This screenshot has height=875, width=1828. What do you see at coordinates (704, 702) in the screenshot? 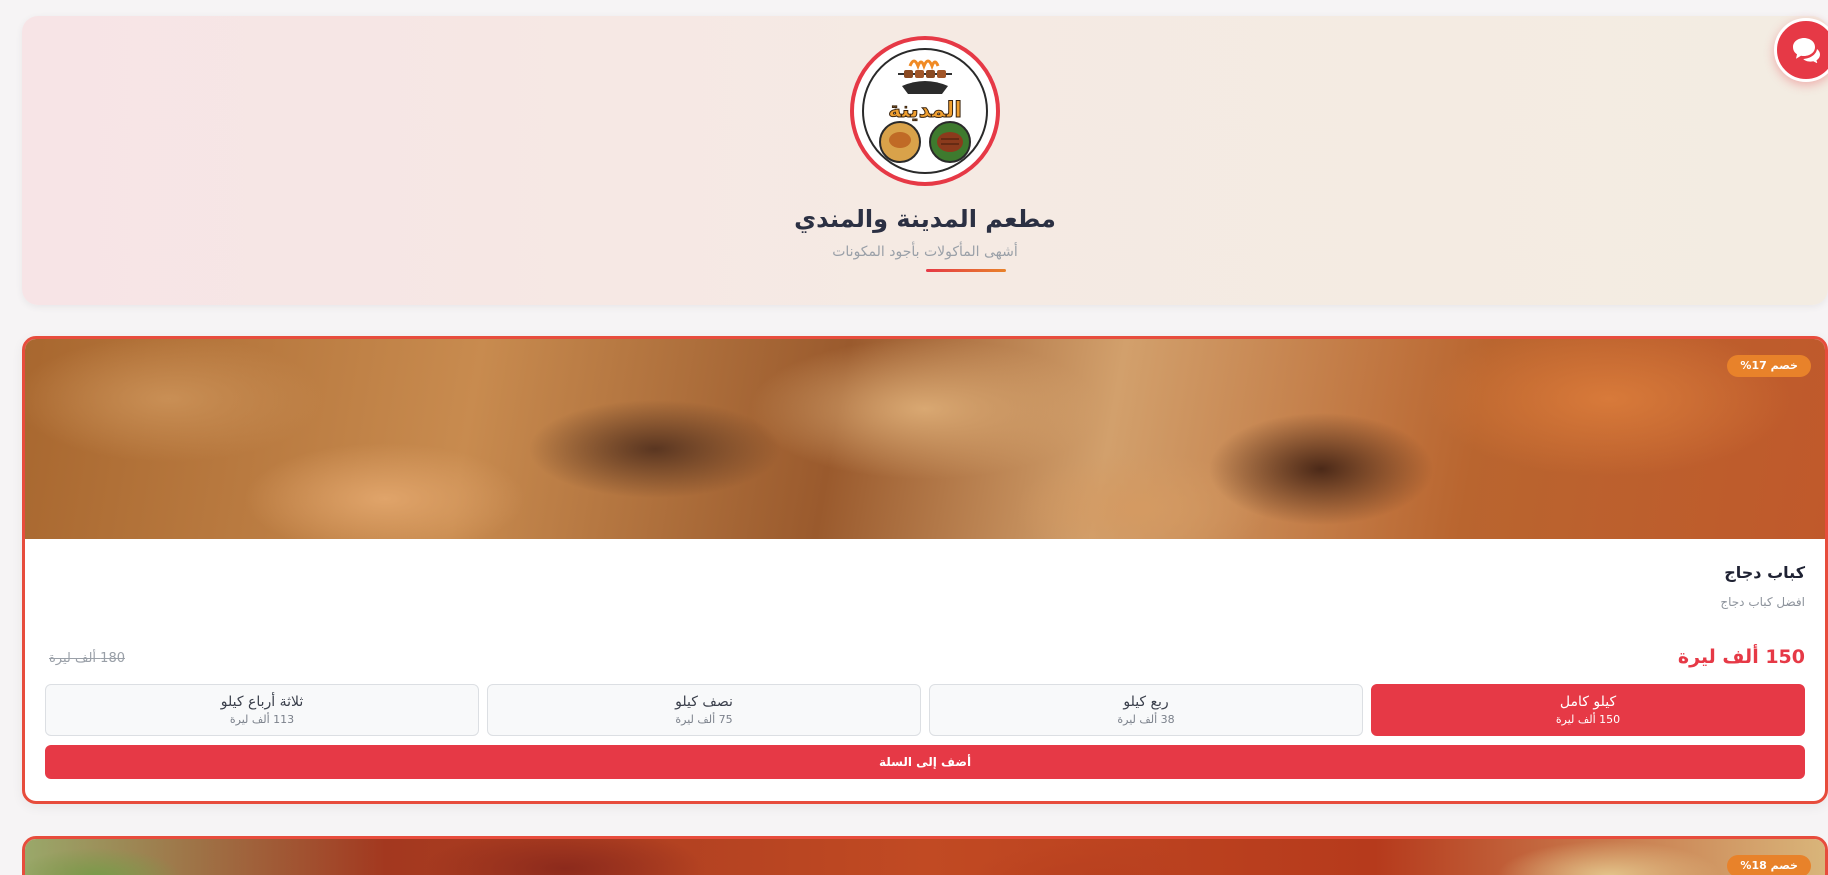
I see `option-label: نصف كيلو` at bounding box center [704, 702].